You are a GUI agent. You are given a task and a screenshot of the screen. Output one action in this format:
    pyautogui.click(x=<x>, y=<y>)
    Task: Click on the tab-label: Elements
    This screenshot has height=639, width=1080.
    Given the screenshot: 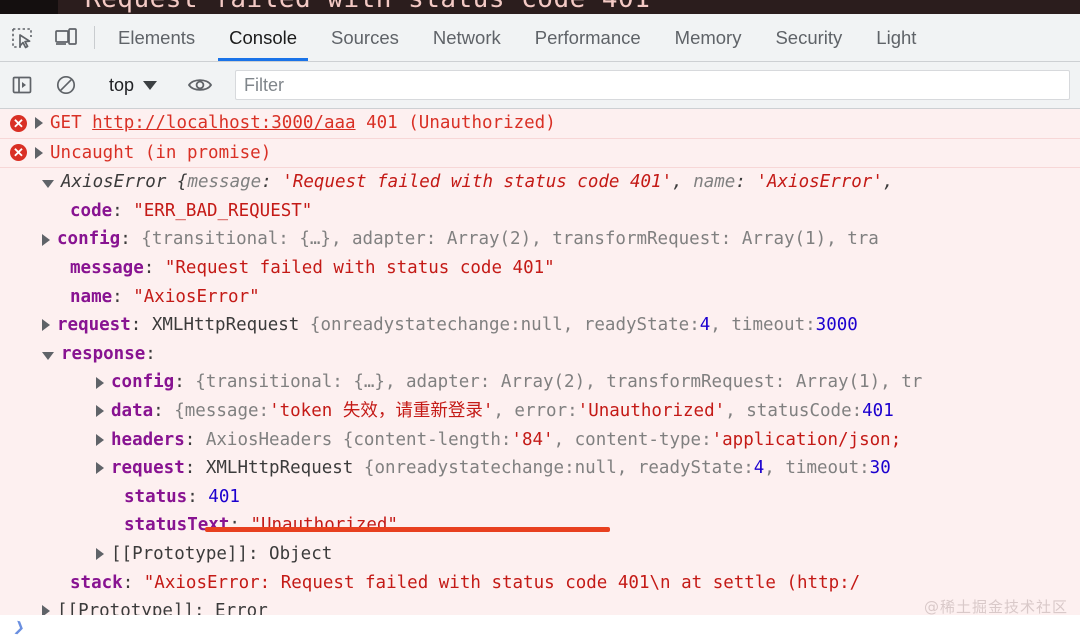 What is the action you would take?
    pyautogui.click(x=157, y=37)
    